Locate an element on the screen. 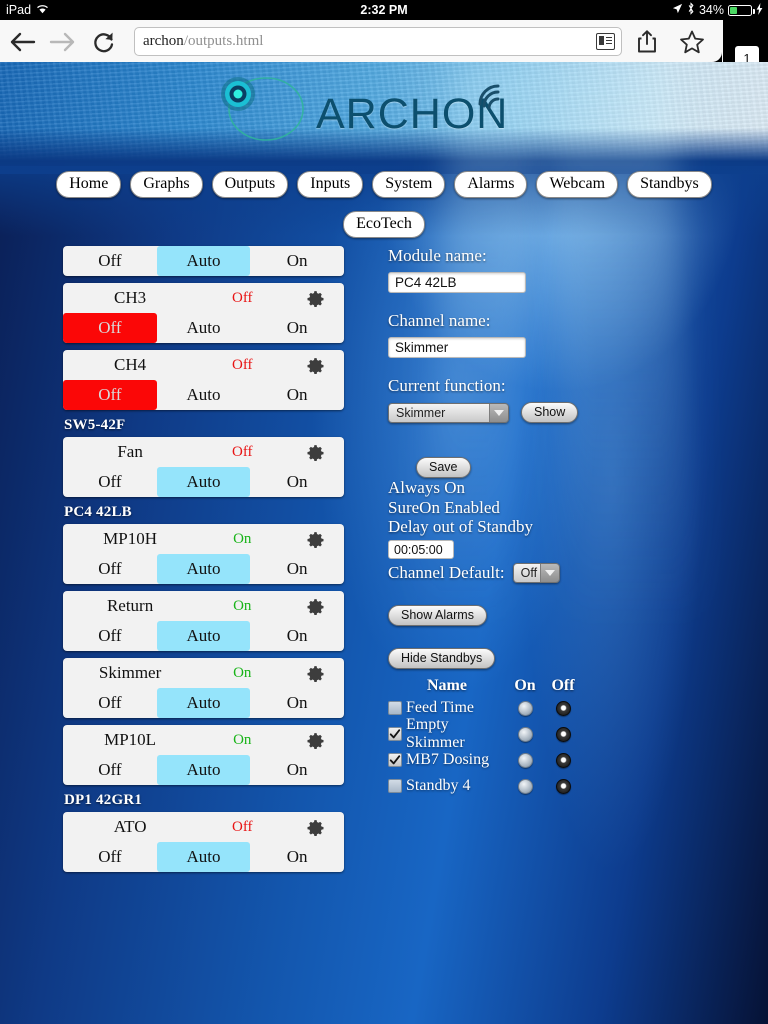 This screenshot has width=768, height=1024. forward-arrow-icon is located at coordinates (62, 42).